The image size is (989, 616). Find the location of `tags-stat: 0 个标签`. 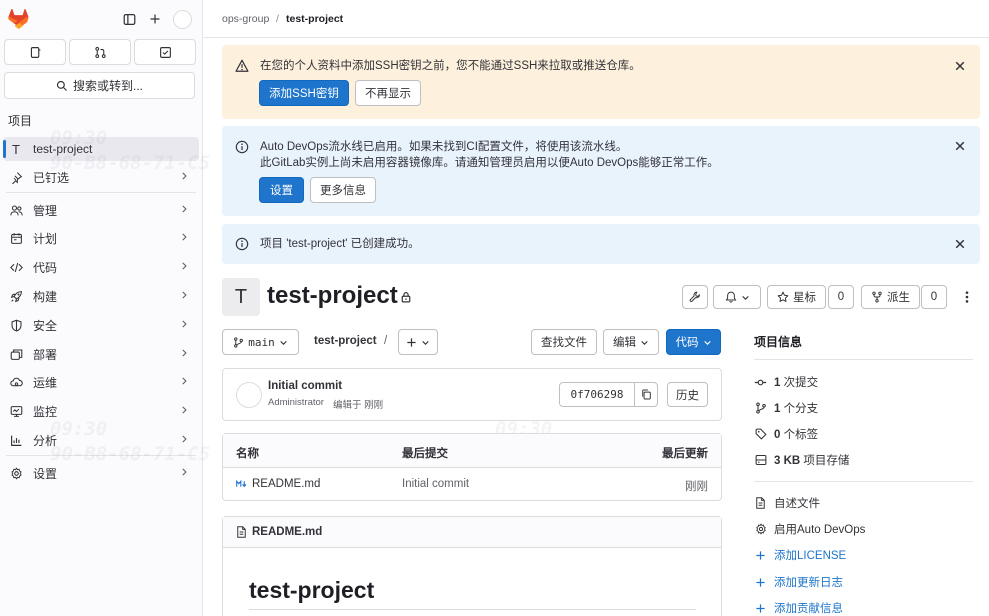

tags-stat: 0 个标签 is located at coordinates (786, 434).